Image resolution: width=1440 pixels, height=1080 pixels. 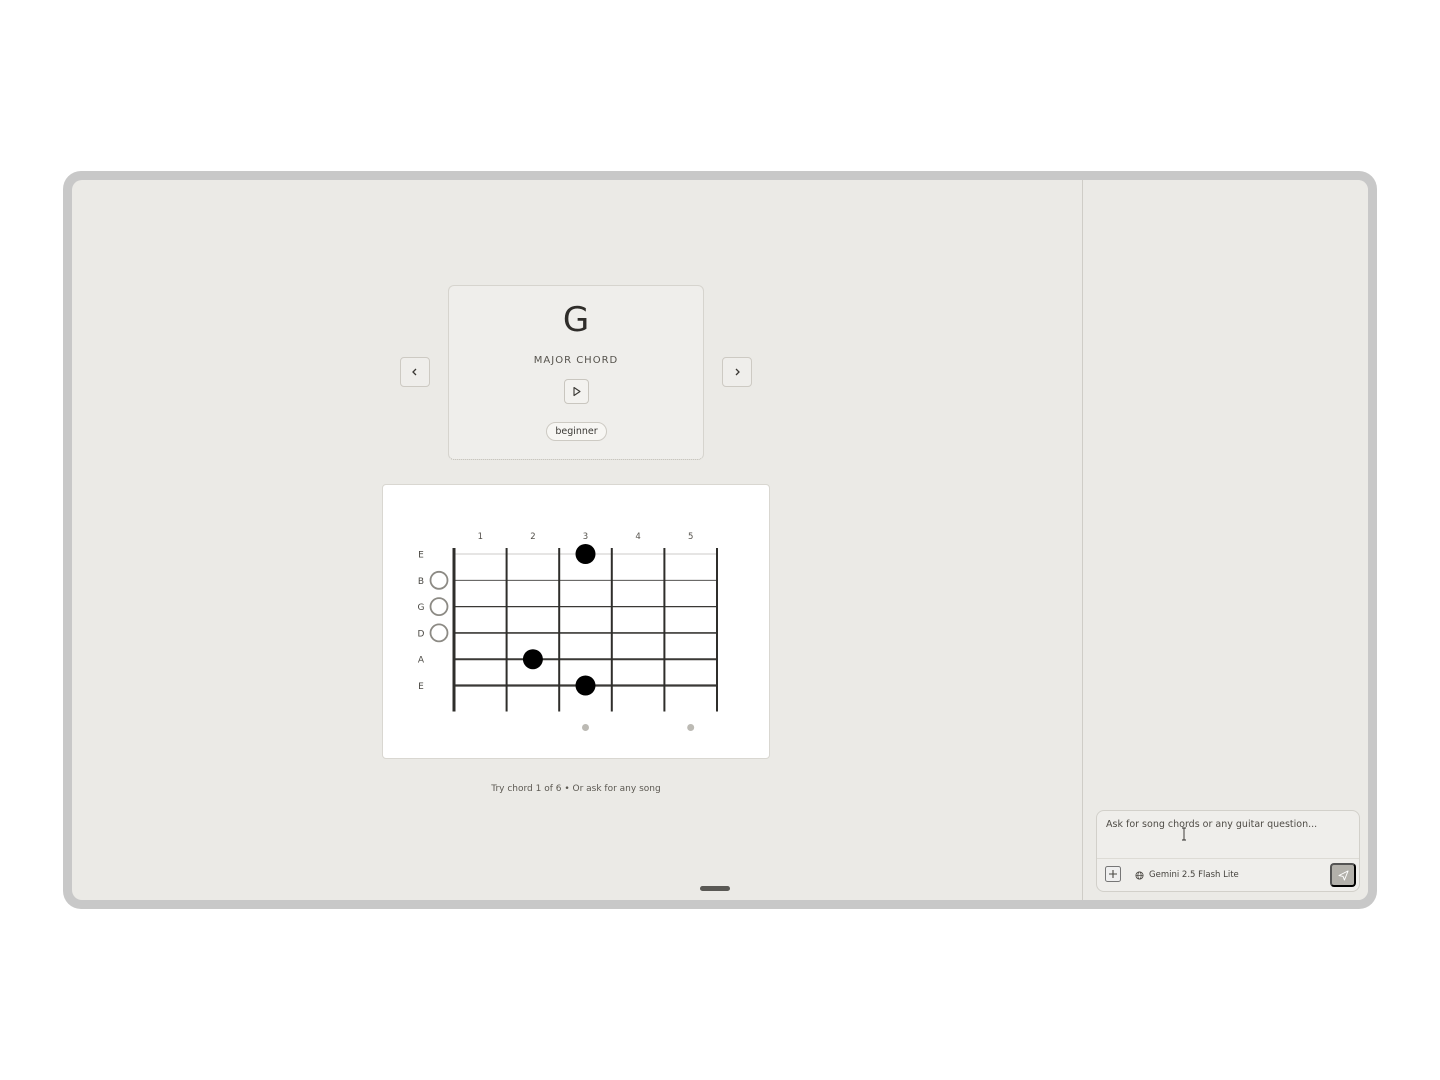 What do you see at coordinates (568, 631) in the screenshot?
I see `fretboard-diagram: E B G D A E 1 2 3 4 5` at bounding box center [568, 631].